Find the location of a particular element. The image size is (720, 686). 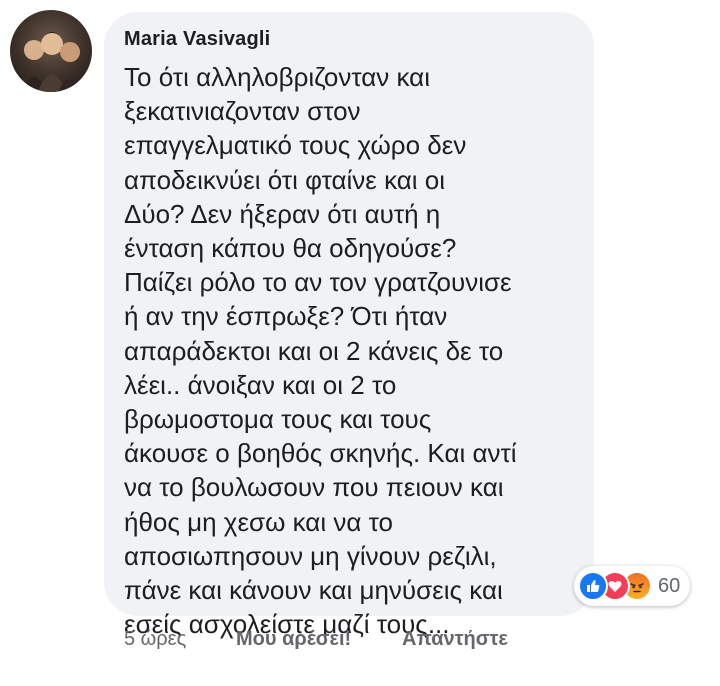

reaction-summary: 60 is located at coordinates (632, 586).